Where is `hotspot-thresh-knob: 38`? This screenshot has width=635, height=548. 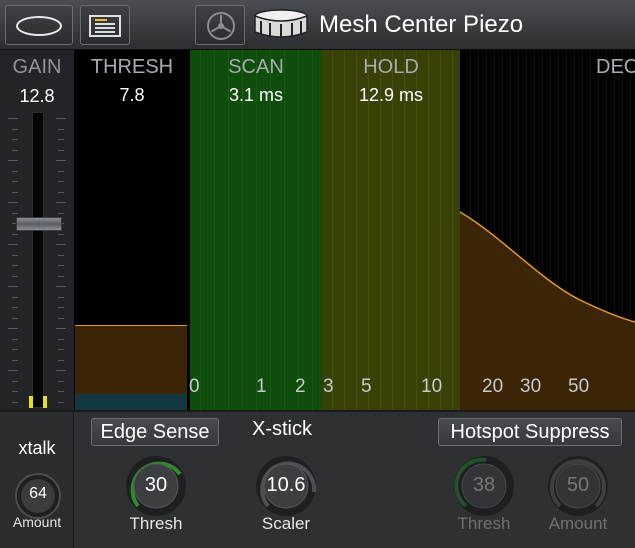 hotspot-thresh-knob: 38 is located at coordinates (484, 486).